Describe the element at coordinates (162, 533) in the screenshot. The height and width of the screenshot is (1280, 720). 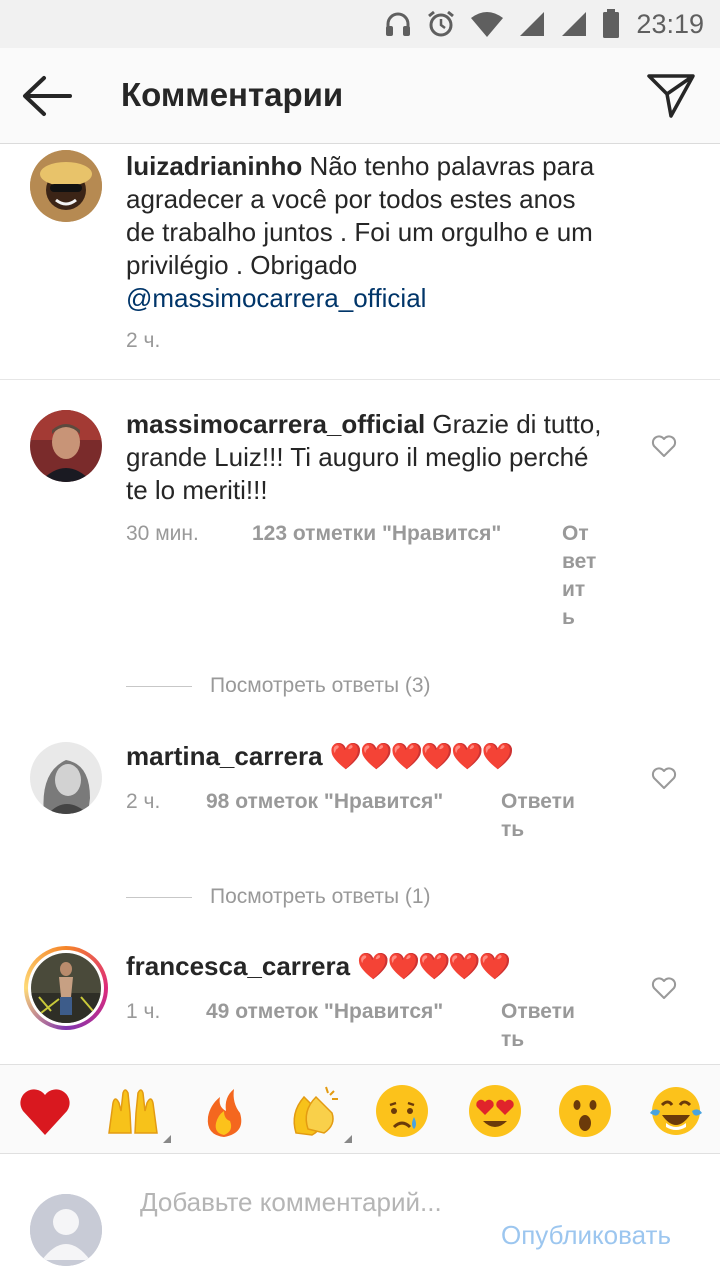
I see `comment-time: 30 мин.` at that location.